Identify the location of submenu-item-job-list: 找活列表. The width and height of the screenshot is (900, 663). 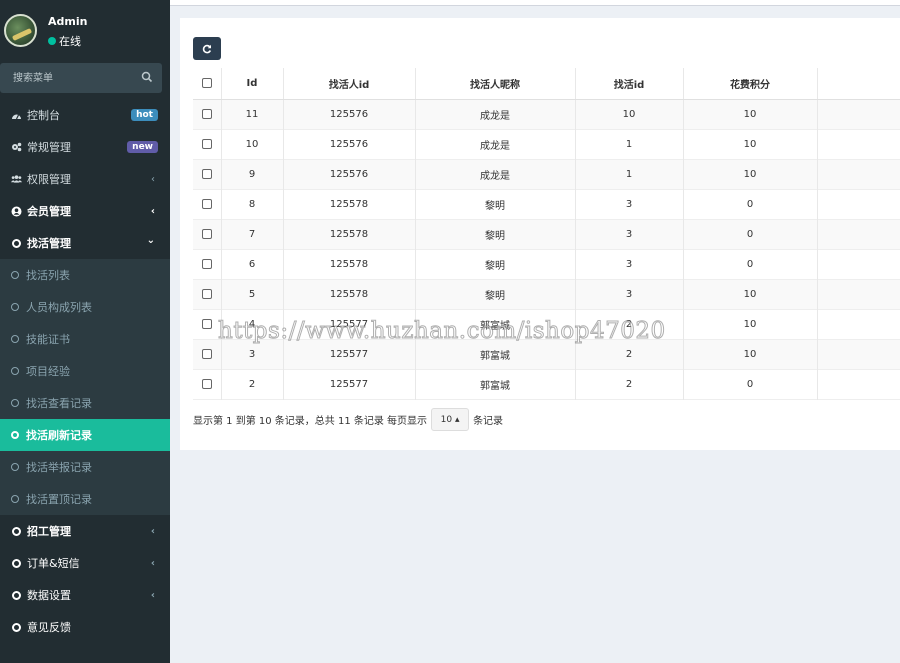
(85, 275).